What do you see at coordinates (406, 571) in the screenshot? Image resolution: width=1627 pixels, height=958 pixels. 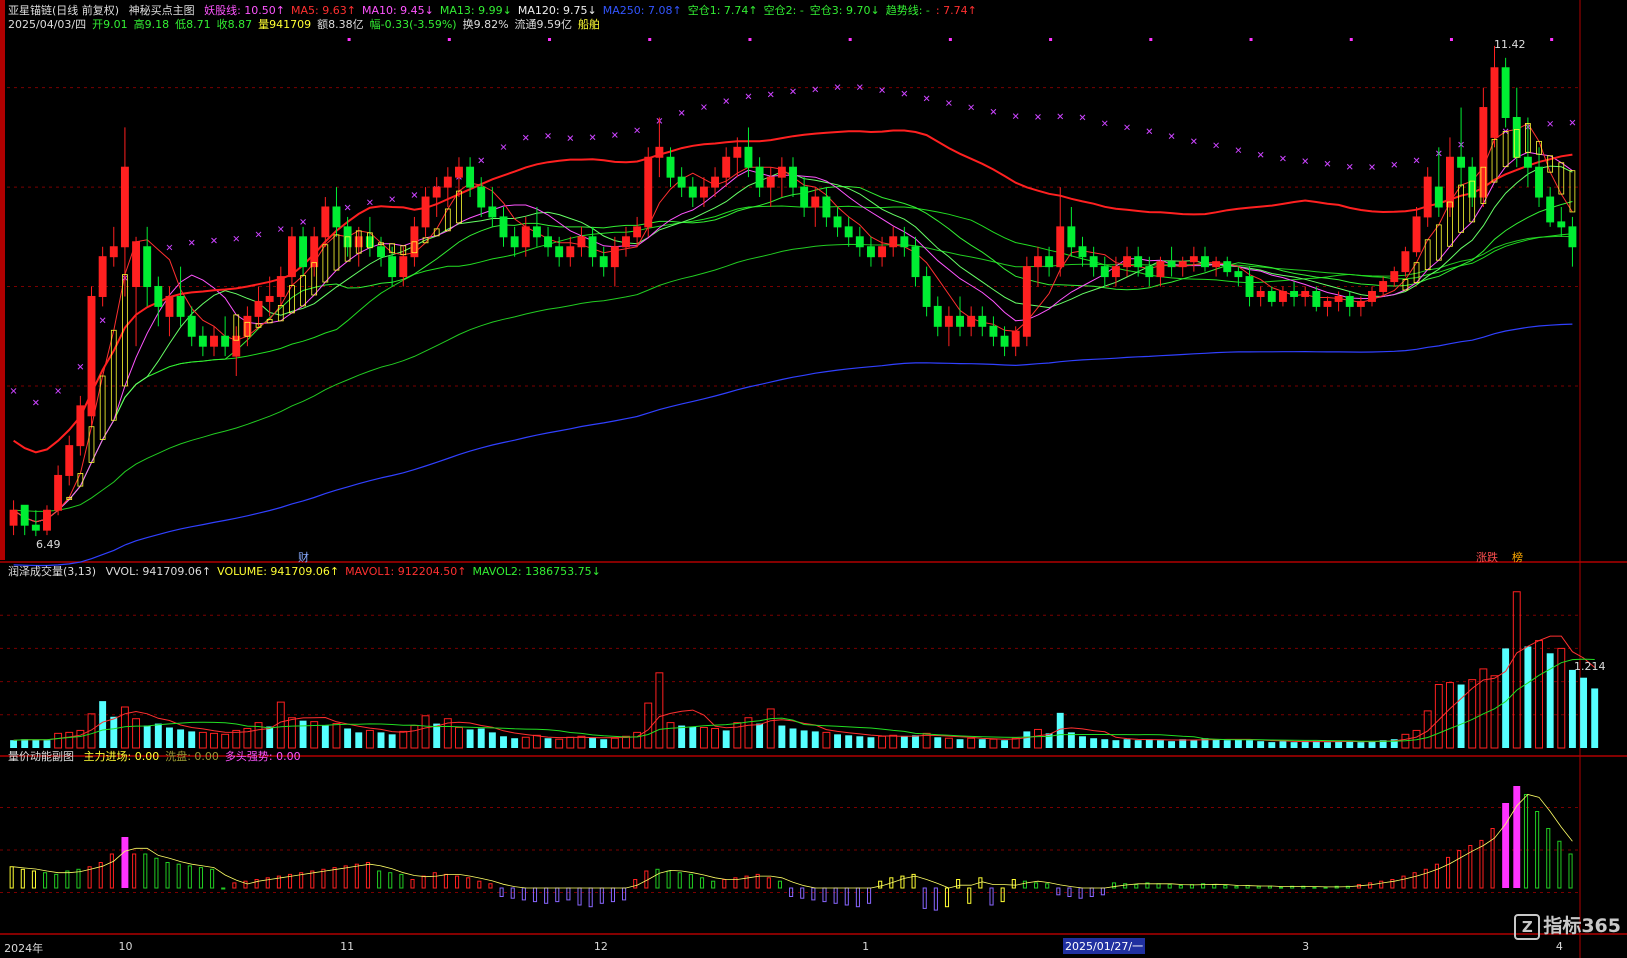 I see `volume-legend-item-2: MAVOL1: 912204.50↑` at bounding box center [406, 571].